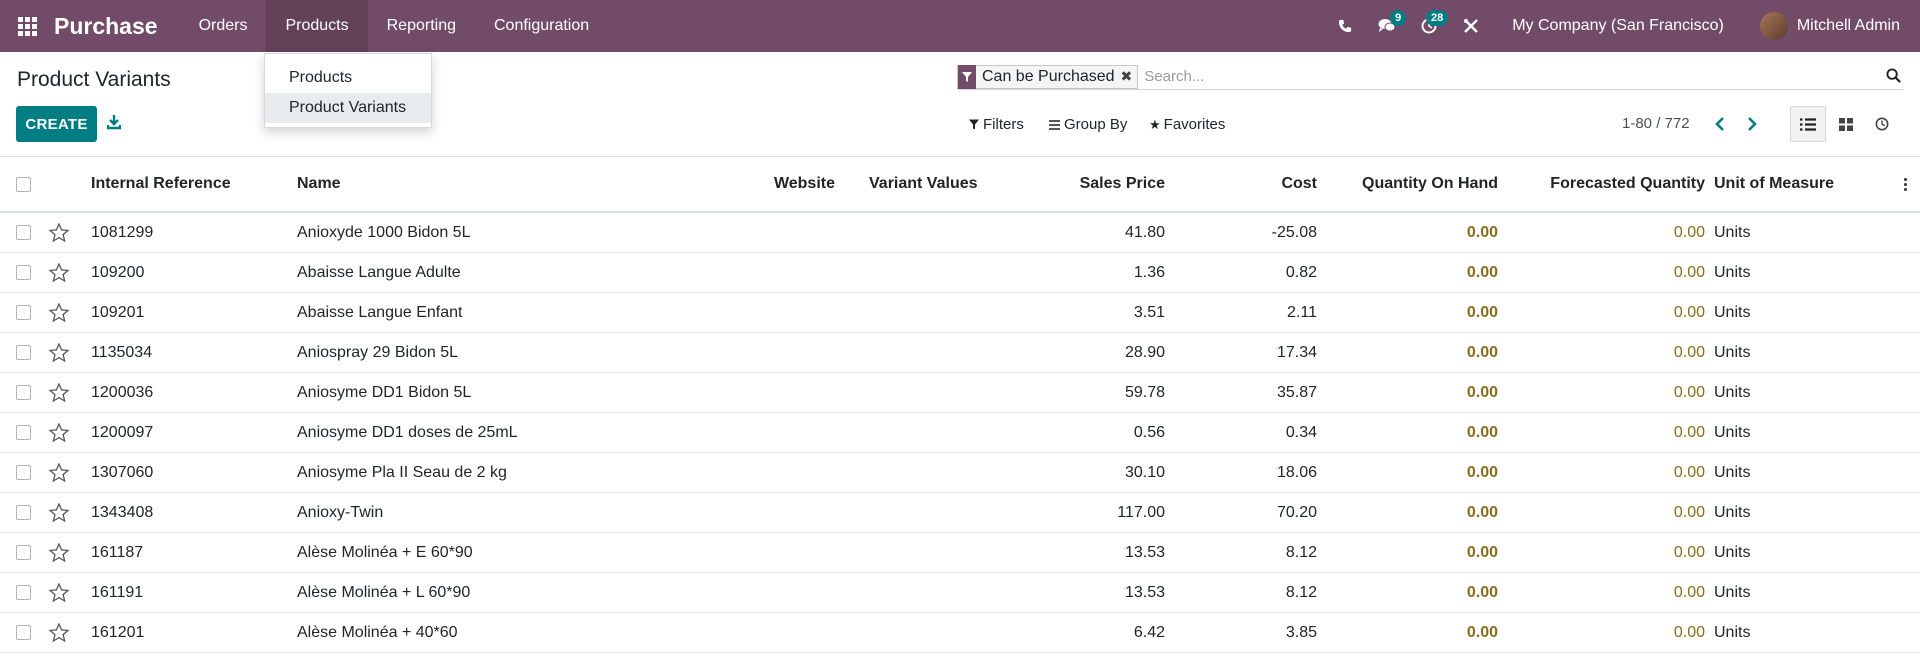 Image resolution: width=1920 pixels, height=656 pixels. Describe the element at coordinates (1141, 512) in the screenshot. I see `cell-sales-price: 117.00` at that location.